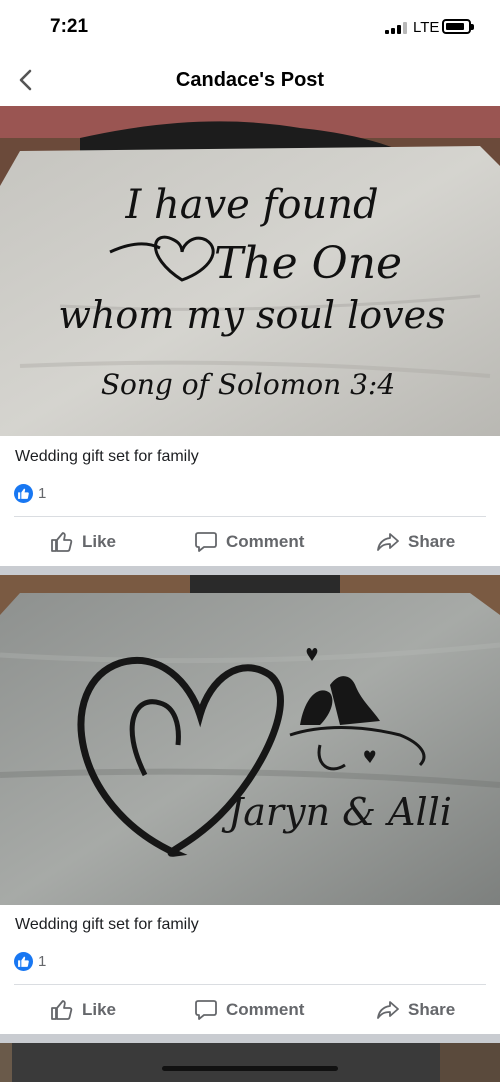 This screenshot has height=1082, width=500. What do you see at coordinates (248, 384) in the screenshot?
I see `sign-text-line4: Song of Solomon 3:4` at bounding box center [248, 384].